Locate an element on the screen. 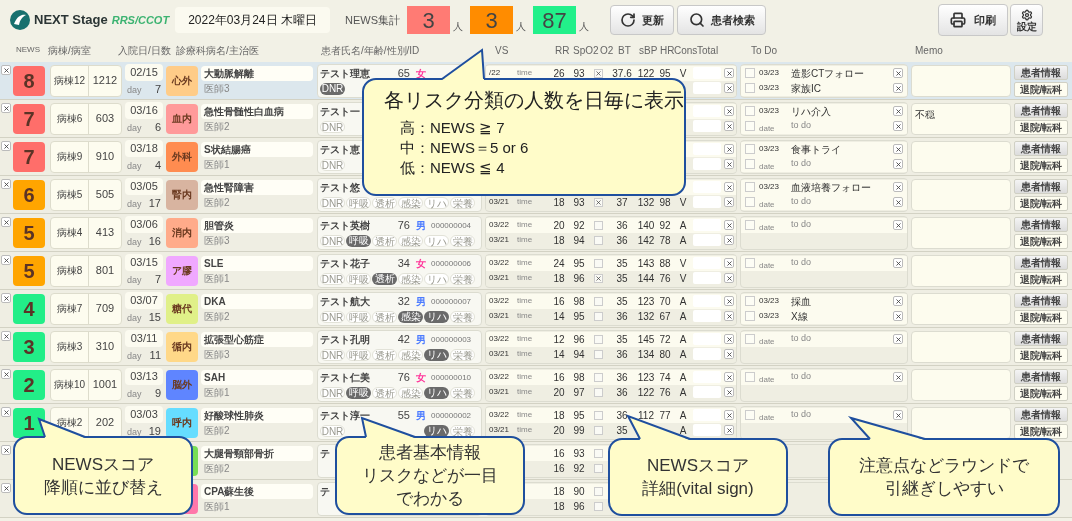  admission-date: 03/05 is located at coordinates (144, 186).